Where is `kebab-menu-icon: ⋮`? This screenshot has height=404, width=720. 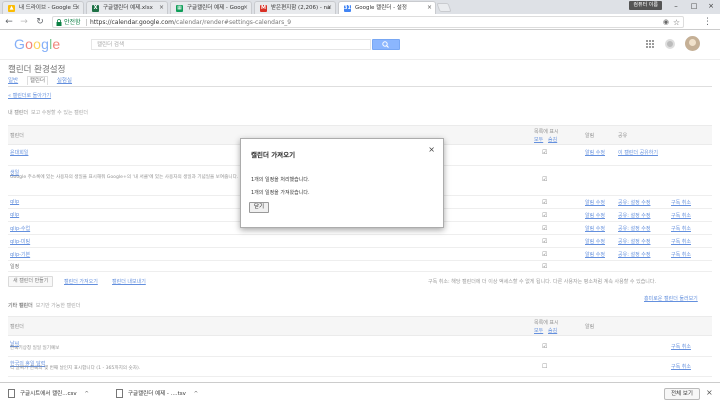
kebab-menu-icon: ⋮ is located at coordinates (707, 22).